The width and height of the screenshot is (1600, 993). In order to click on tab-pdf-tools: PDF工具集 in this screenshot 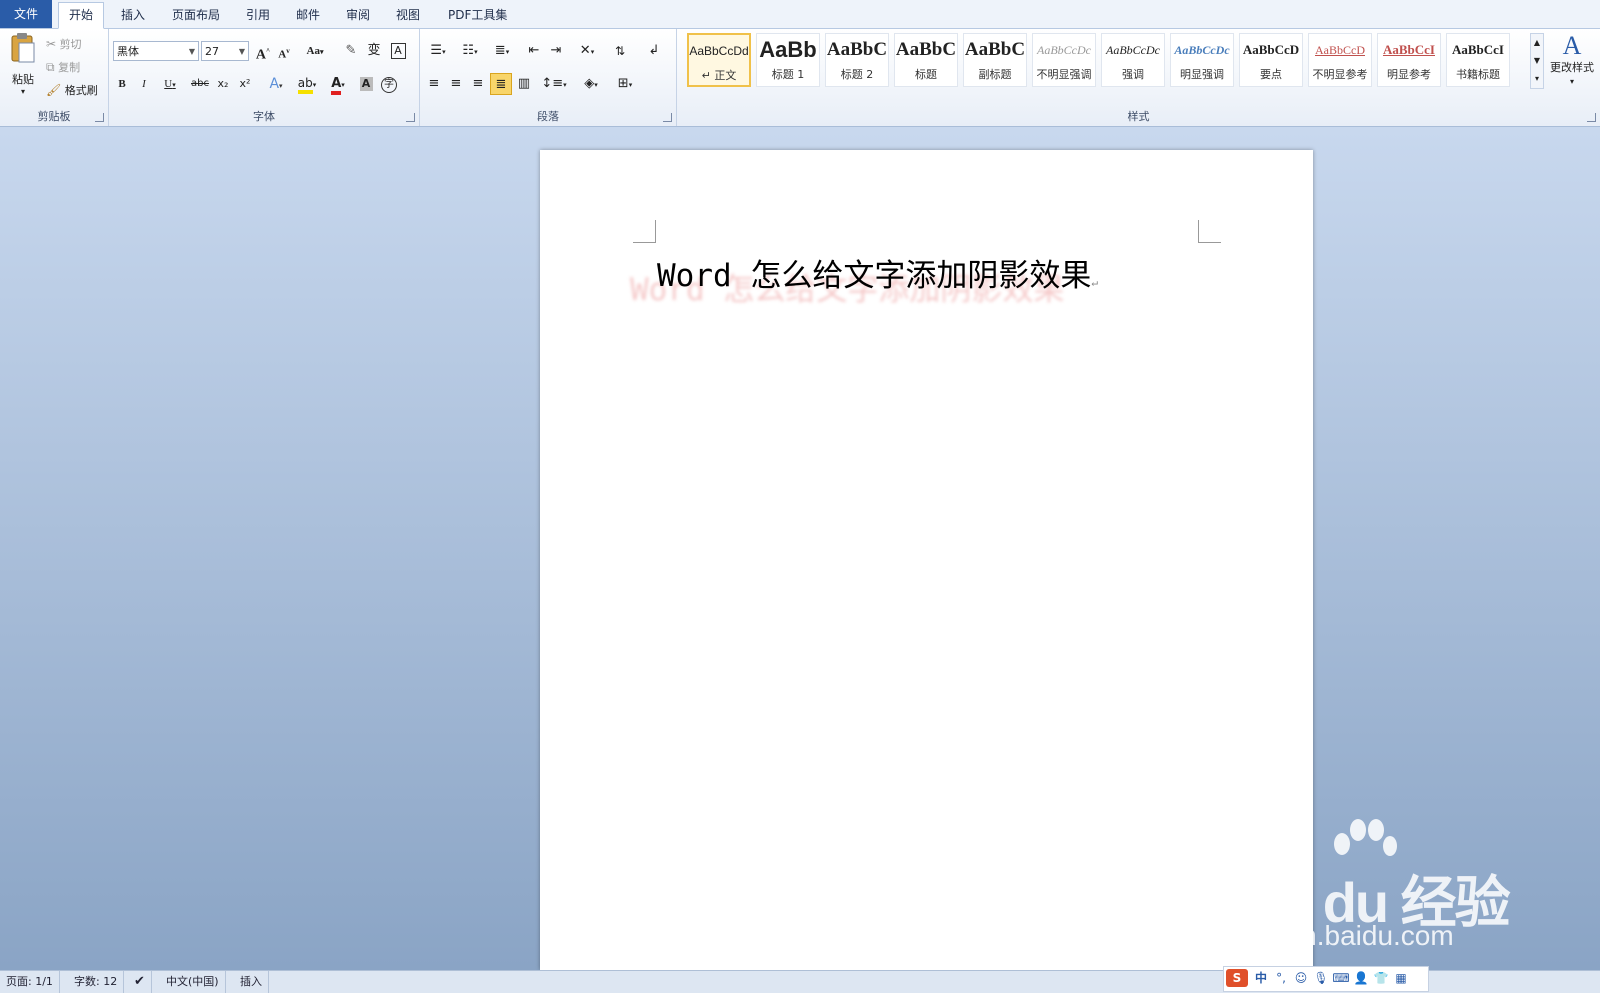, I will do `click(477, 15)`.